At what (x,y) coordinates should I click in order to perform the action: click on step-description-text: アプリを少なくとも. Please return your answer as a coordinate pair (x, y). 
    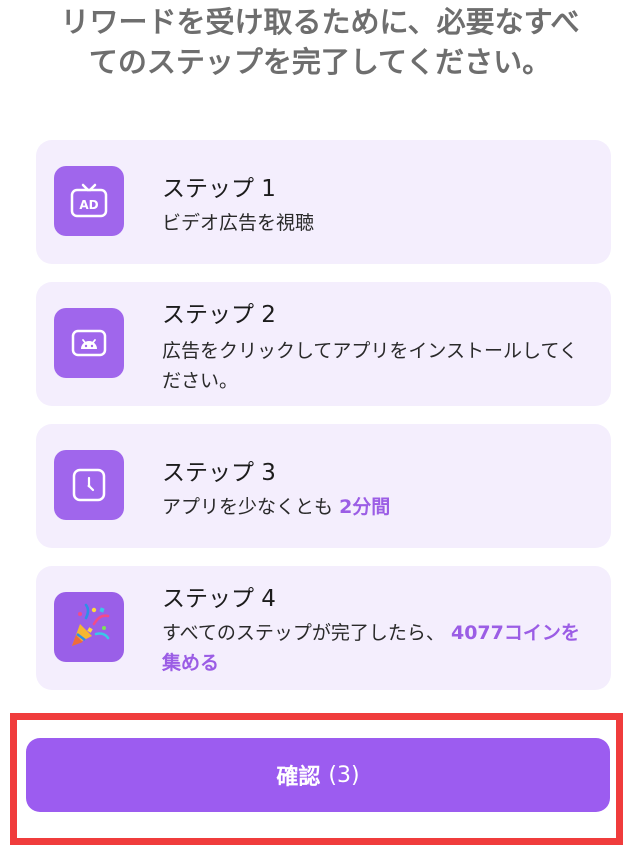
    Looking at the image, I should click on (248, 507).